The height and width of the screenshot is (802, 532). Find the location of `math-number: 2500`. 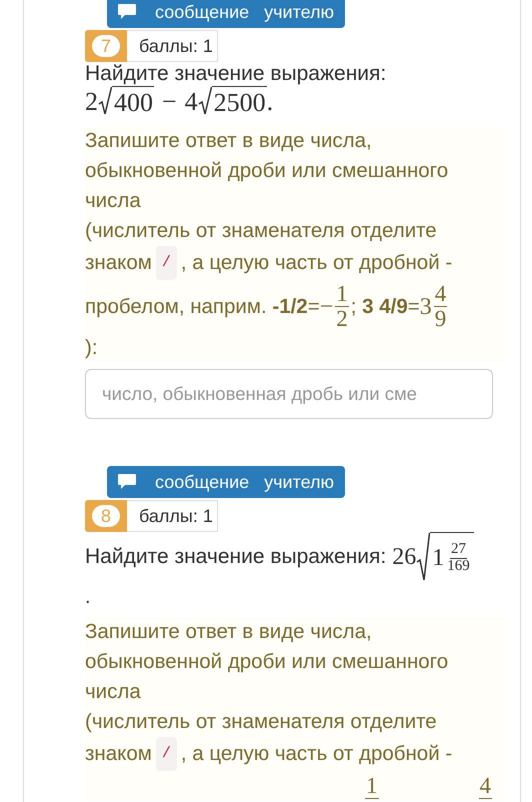

math-number: 2500 is located at coordinates (240, 103).